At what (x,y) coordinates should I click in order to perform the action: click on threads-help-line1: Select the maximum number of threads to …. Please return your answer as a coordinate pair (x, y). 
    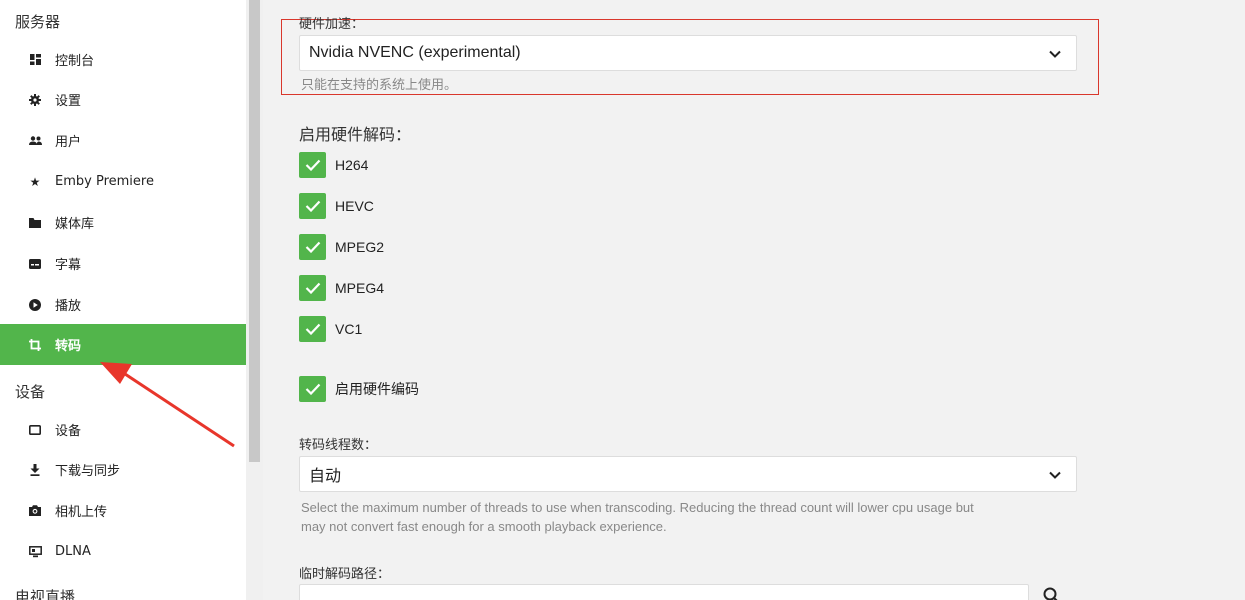
    Looking at the image, I should click on (637, 507).